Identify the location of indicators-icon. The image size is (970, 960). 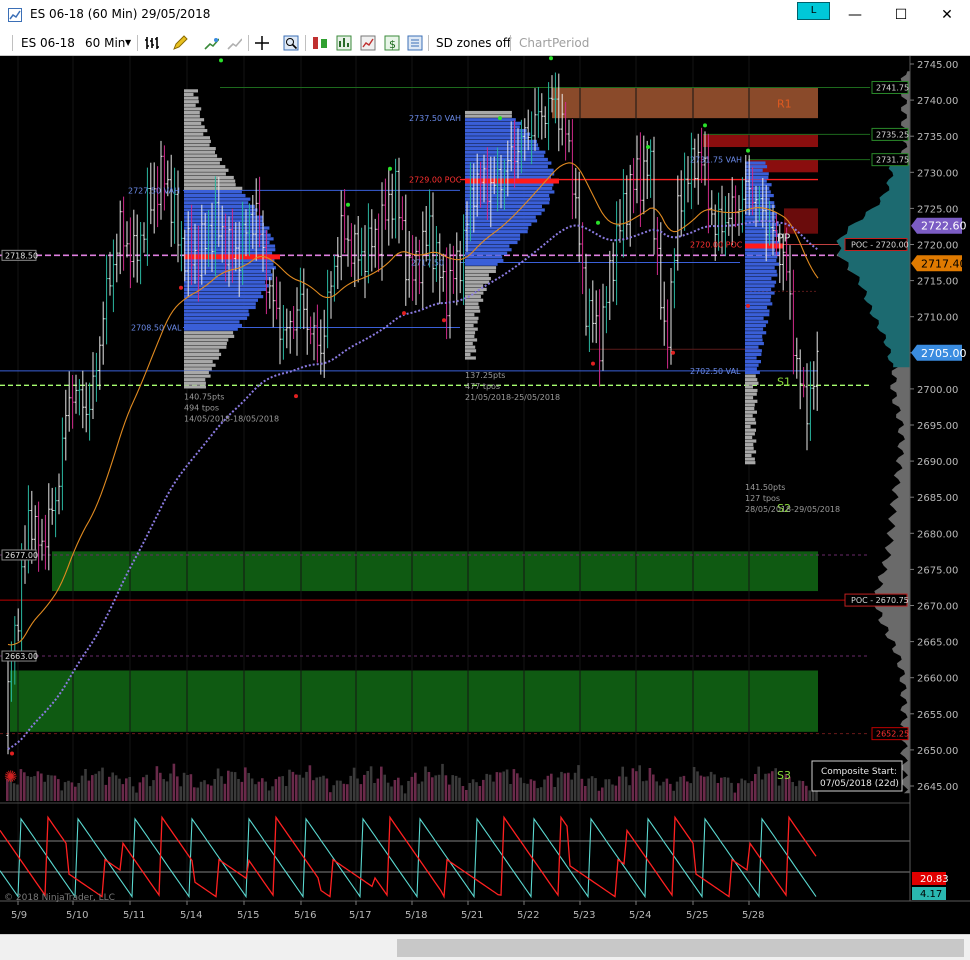
(211, 43).